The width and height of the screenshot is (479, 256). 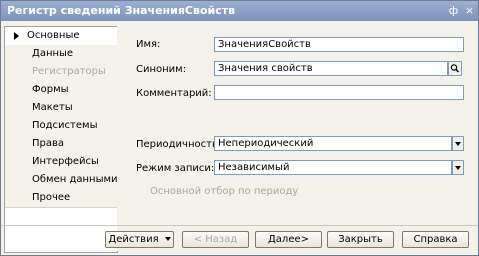 I want to click on sidebar-item-label: Формы, so click(x=50, y=89).